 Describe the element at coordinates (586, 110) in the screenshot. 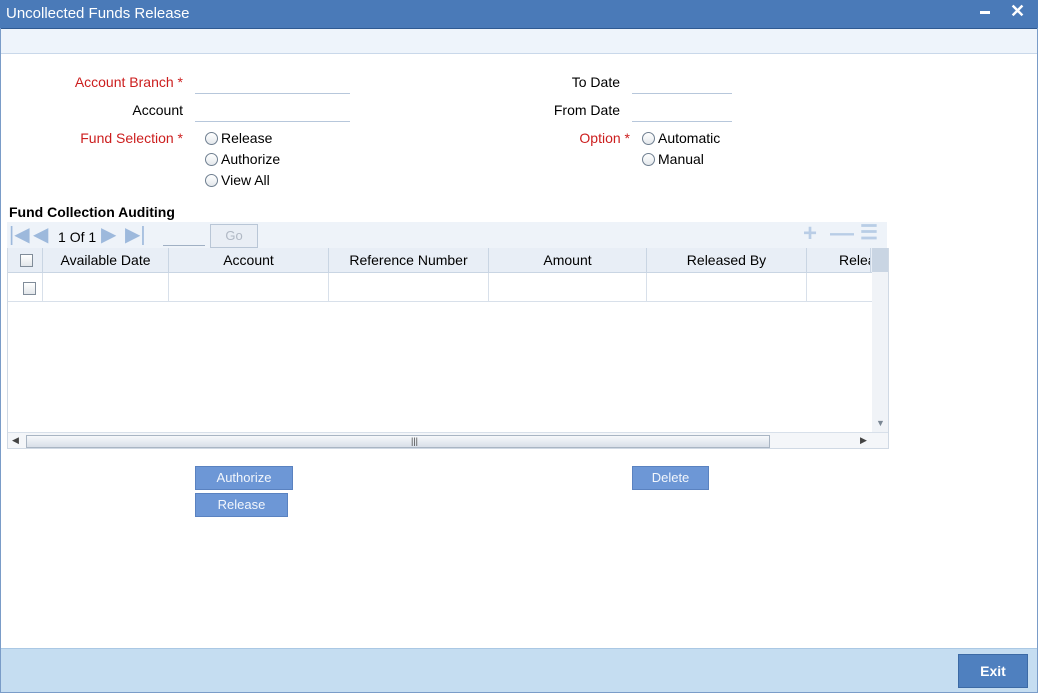

I see `from-date-label: From Date` at that location.